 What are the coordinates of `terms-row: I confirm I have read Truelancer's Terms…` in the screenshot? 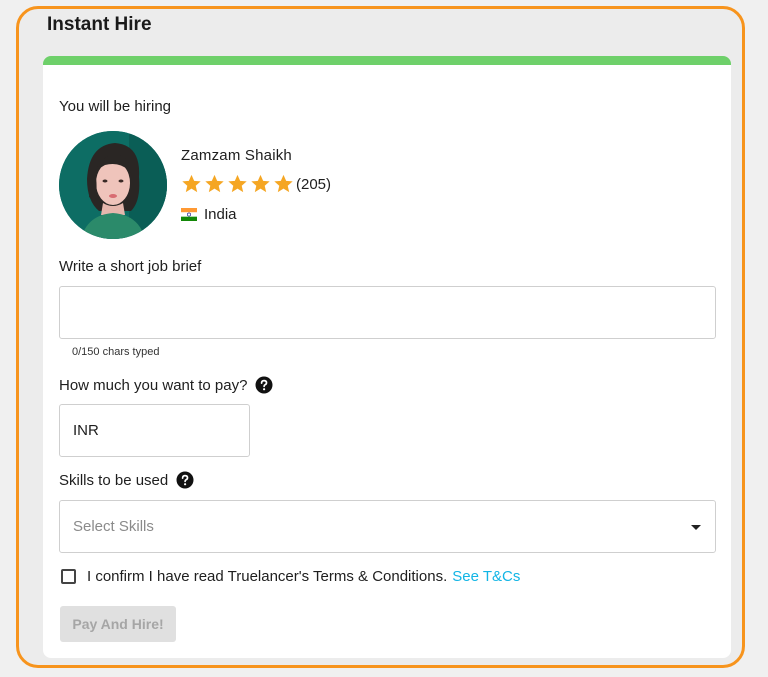 It's located at (290, 576).